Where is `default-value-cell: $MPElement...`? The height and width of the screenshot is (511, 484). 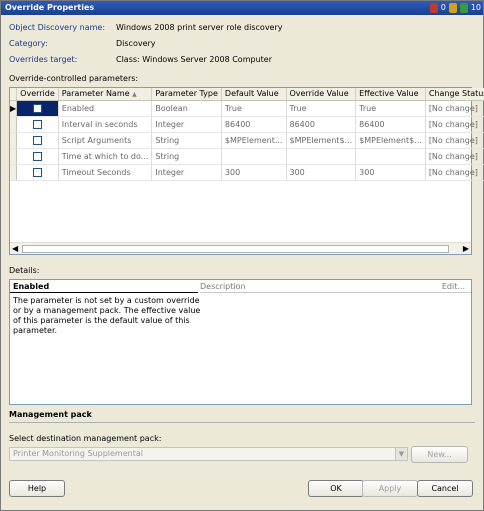
default-value-cell: $MPElement... is located at coordinates (254, 140).